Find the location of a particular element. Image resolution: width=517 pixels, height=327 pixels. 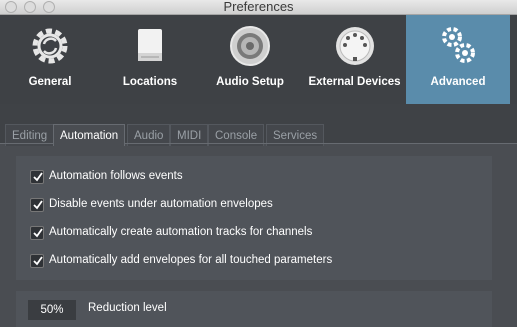

reduction-panel: 50% Reduction level is located at coordinates (254, 309).